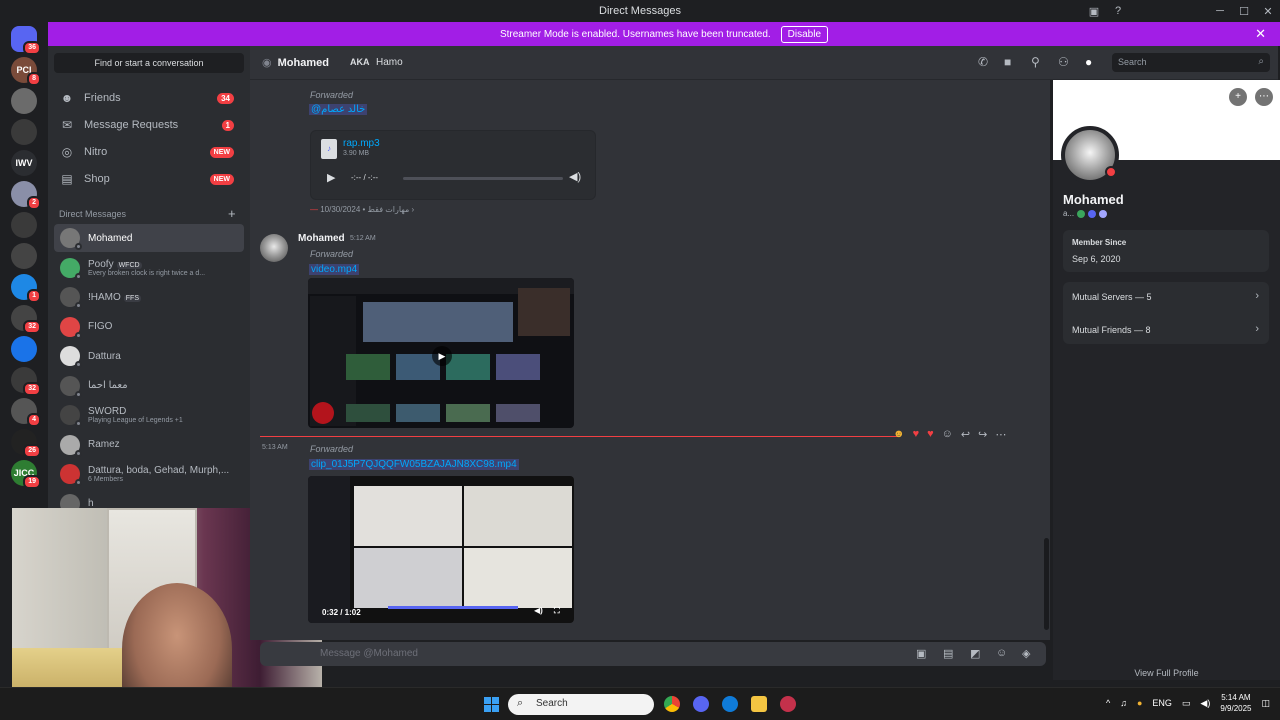  I want to click on add-friend-icon: +, so click(1238, 97).